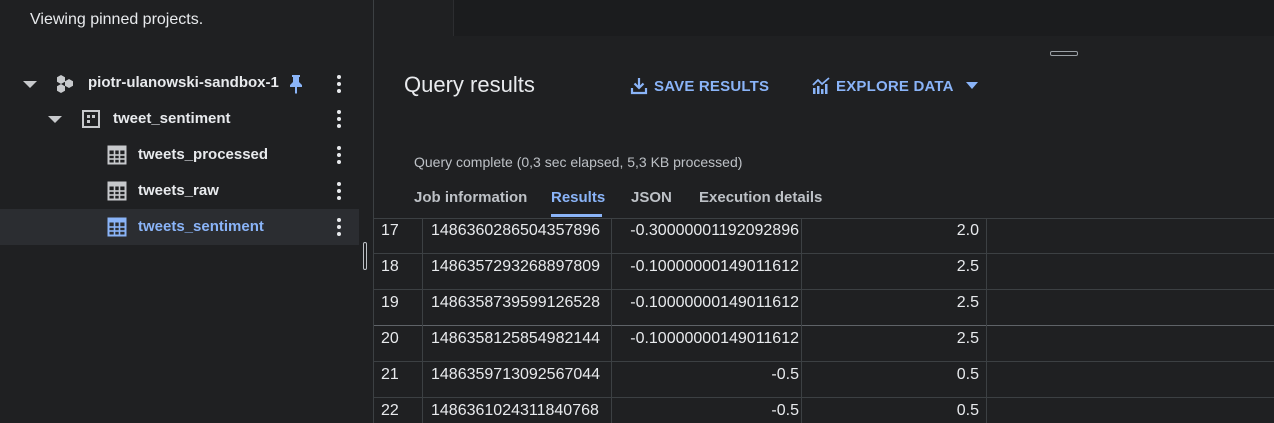  I want to click on row-number-cell: 17, so click(390, 230).